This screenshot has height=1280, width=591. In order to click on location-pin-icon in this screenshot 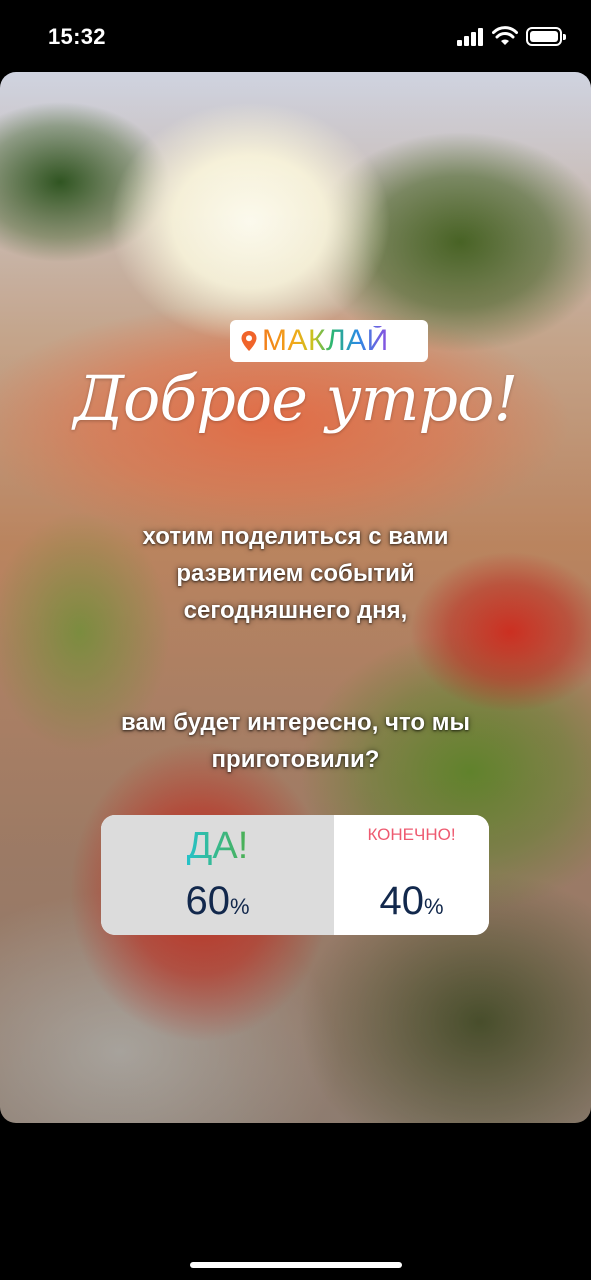, I will do `click(249, 341)`.